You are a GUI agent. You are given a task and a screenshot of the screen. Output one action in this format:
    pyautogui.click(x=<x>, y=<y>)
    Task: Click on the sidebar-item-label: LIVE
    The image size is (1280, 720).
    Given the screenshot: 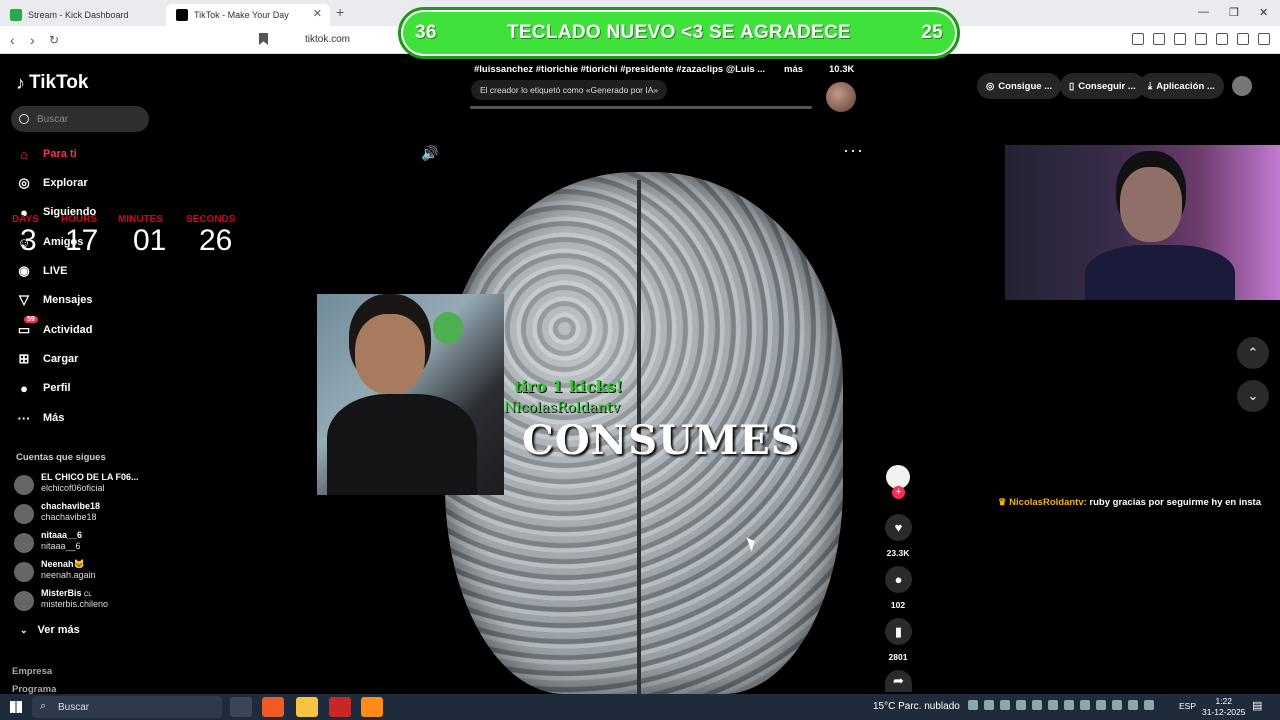 What is the action you would take?
    pyautogui.click(x=55, y=271)
    